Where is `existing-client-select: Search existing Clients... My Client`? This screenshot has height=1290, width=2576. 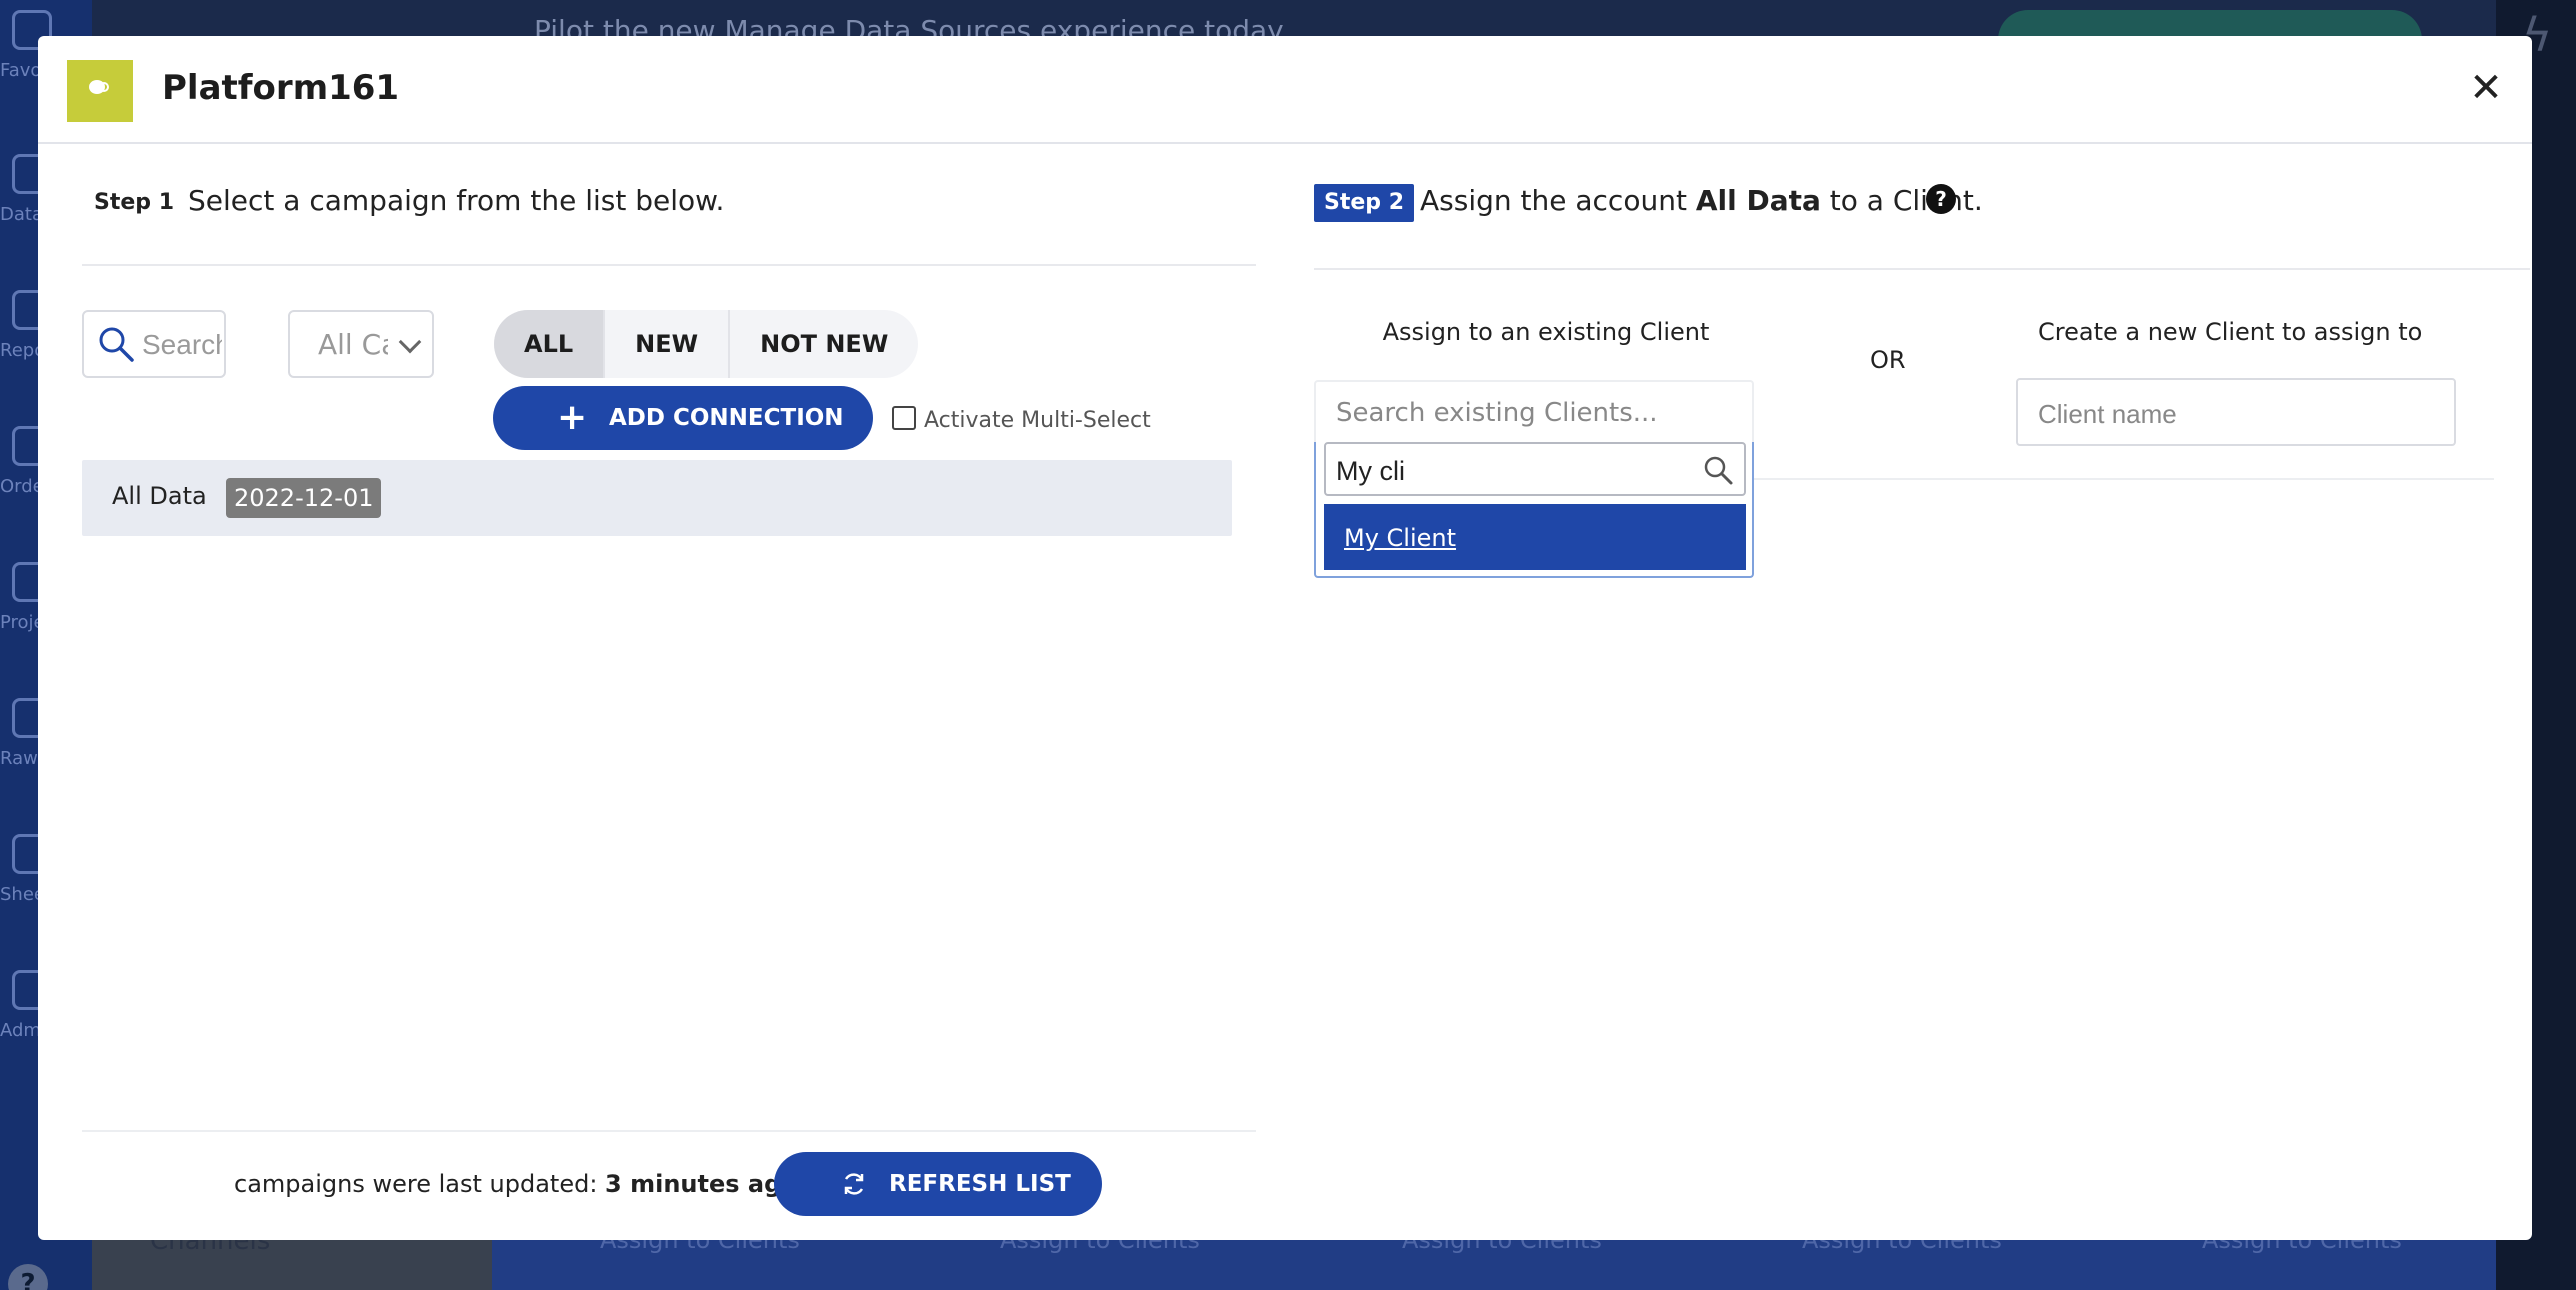
existing-client-select: Search existing Clients... My Client is located at coordinates (1534, 498).